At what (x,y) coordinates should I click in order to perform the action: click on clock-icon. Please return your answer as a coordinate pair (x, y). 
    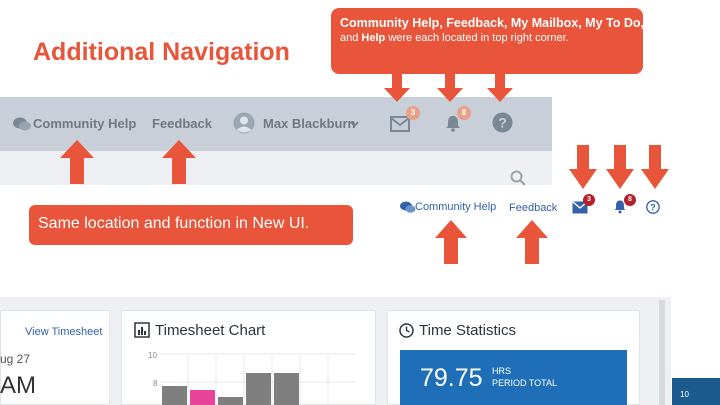
    Looking at the image, I should click on (406, 330).